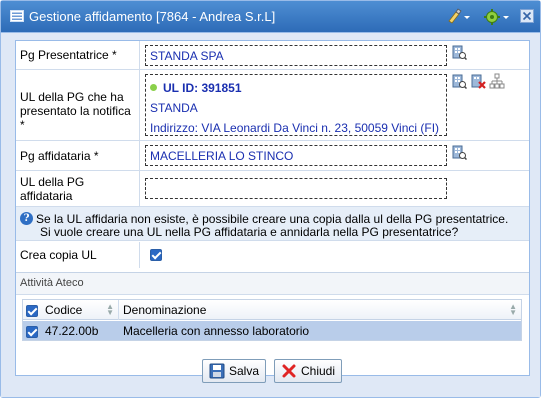 The height and width of the screenshot is (398, 541). What do you see at coordinates (497, 81) in the screenshot?
I see `hierarchy-icon` at bounding box center [497, 81].